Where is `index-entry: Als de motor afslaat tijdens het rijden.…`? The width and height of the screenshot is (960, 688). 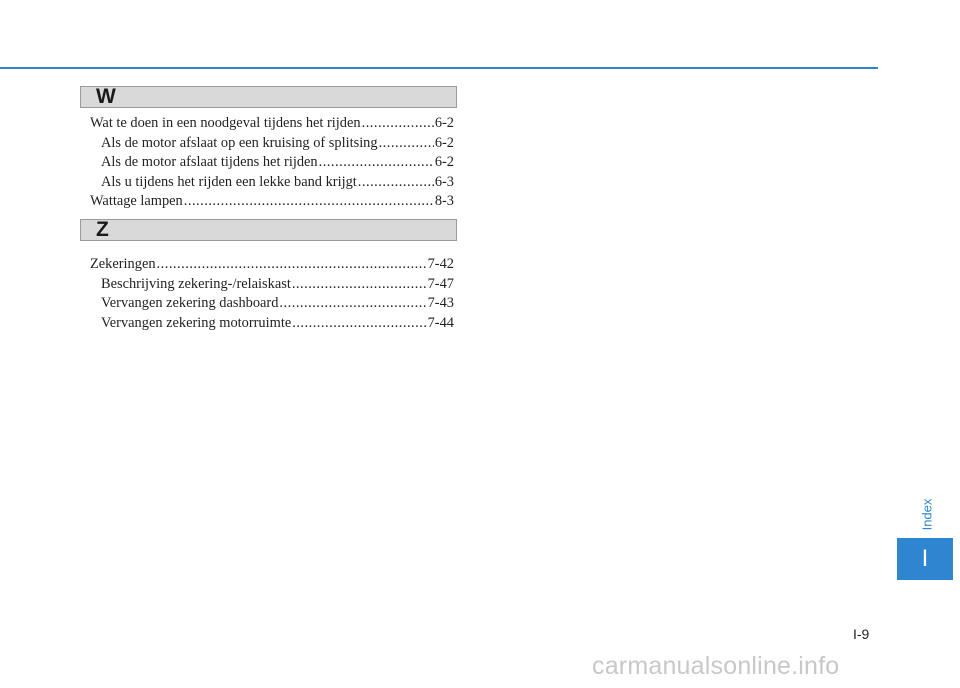 index-entry: Als de motor afslaat tijdens het rijden.… is located at coordinates (272, 163).